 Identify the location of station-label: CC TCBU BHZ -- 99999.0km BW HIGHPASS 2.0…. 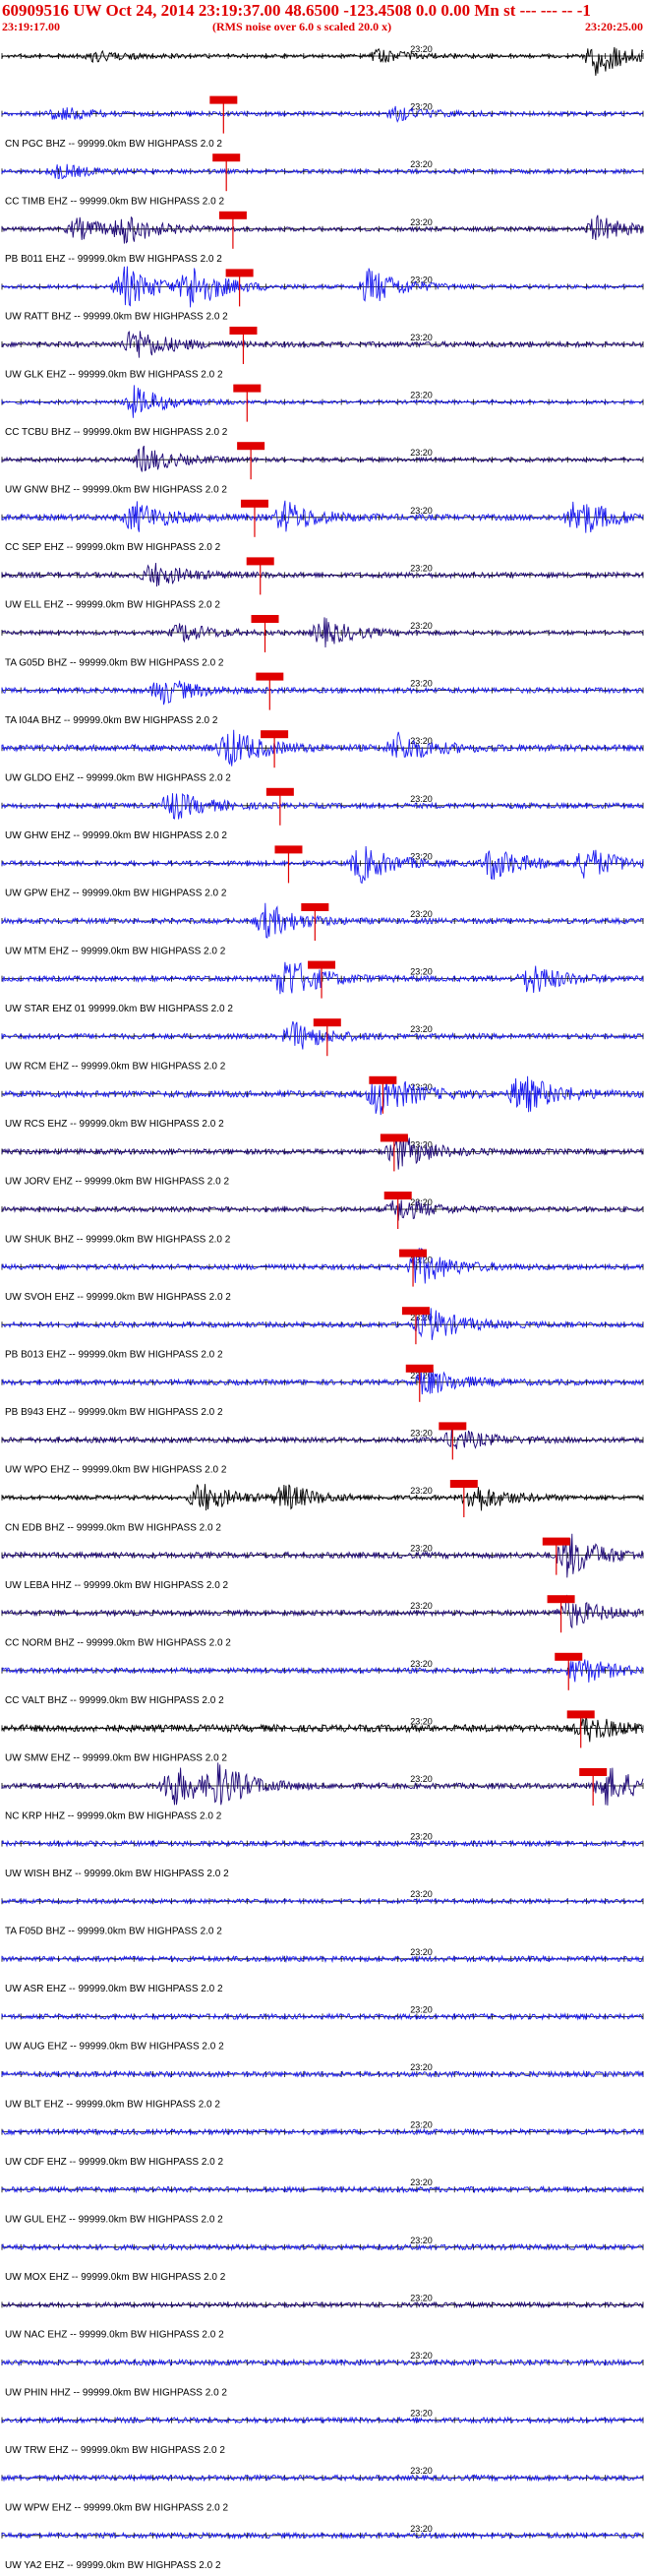
(116, 432).